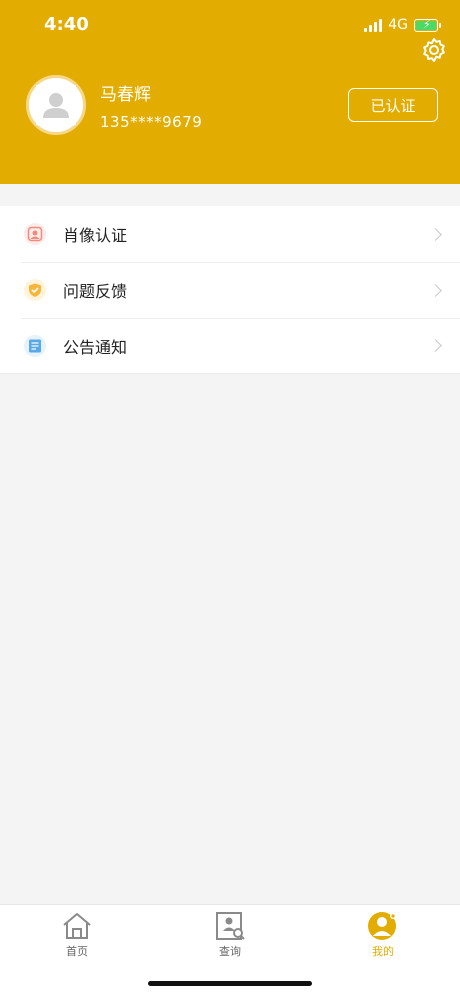 This screenshot has width=460, height=996. I want to click on network-type: 4G, so click(398, 25).